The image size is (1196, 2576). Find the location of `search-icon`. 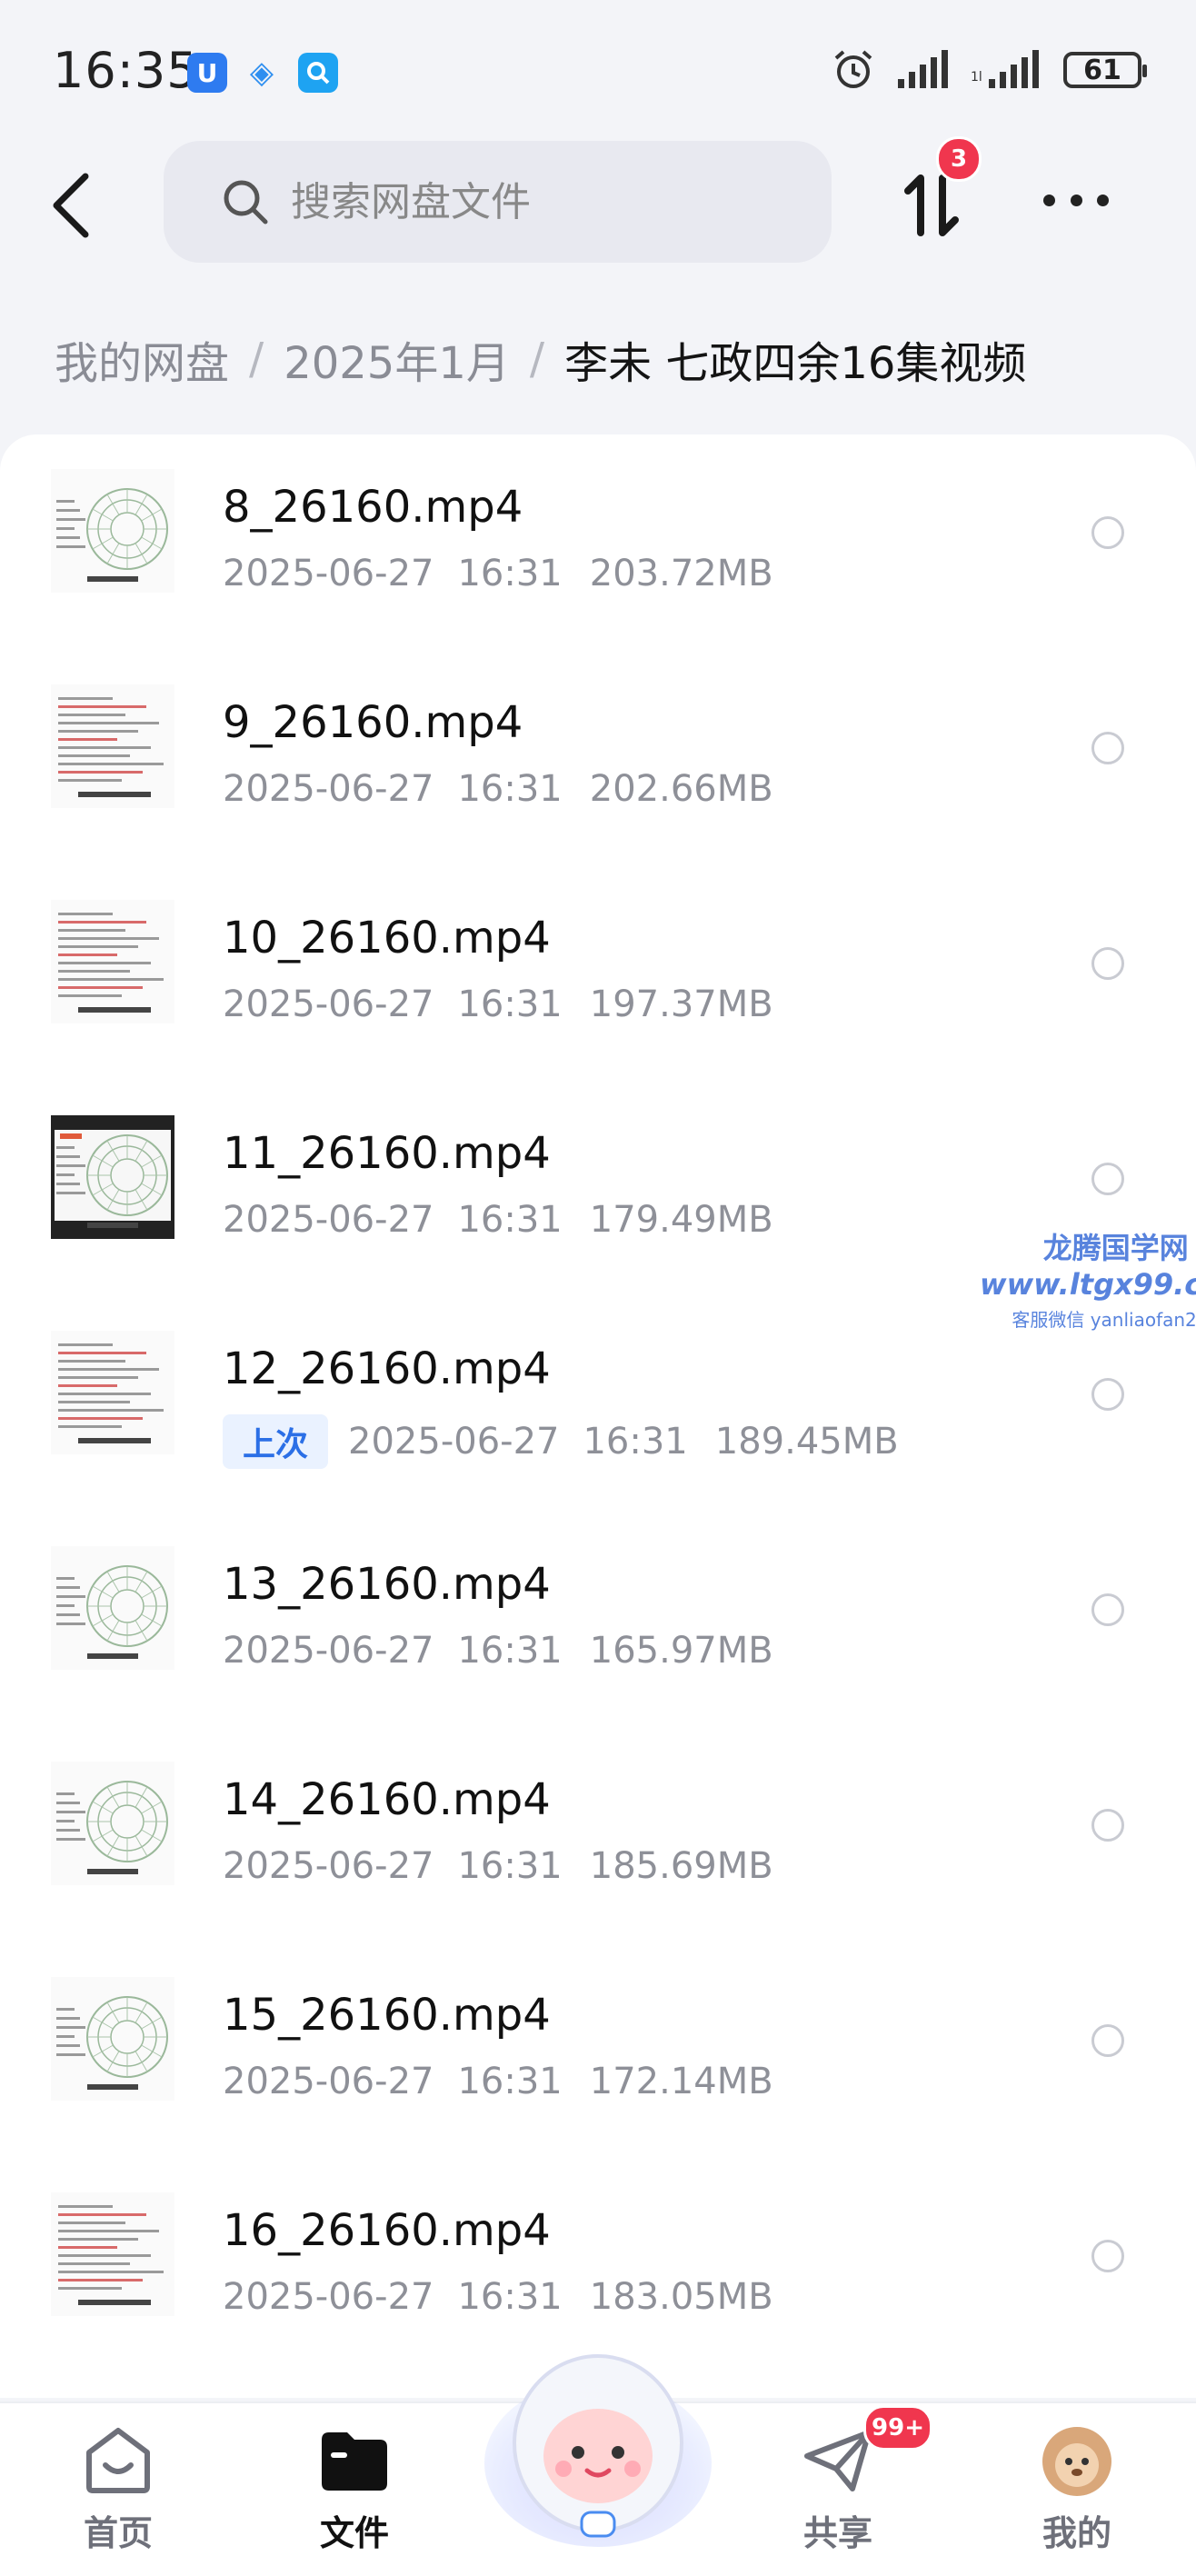

search-icon is located at coordinates (246, 202).